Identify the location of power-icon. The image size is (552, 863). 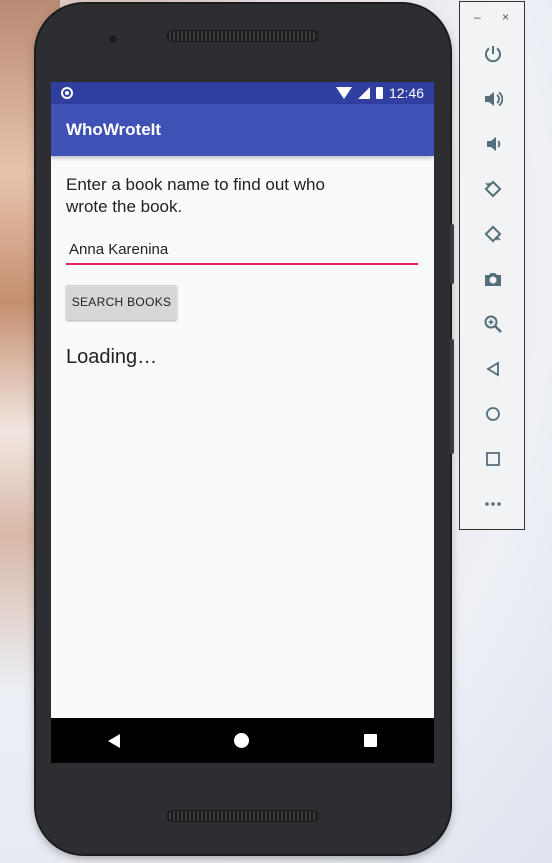
(493, 54).